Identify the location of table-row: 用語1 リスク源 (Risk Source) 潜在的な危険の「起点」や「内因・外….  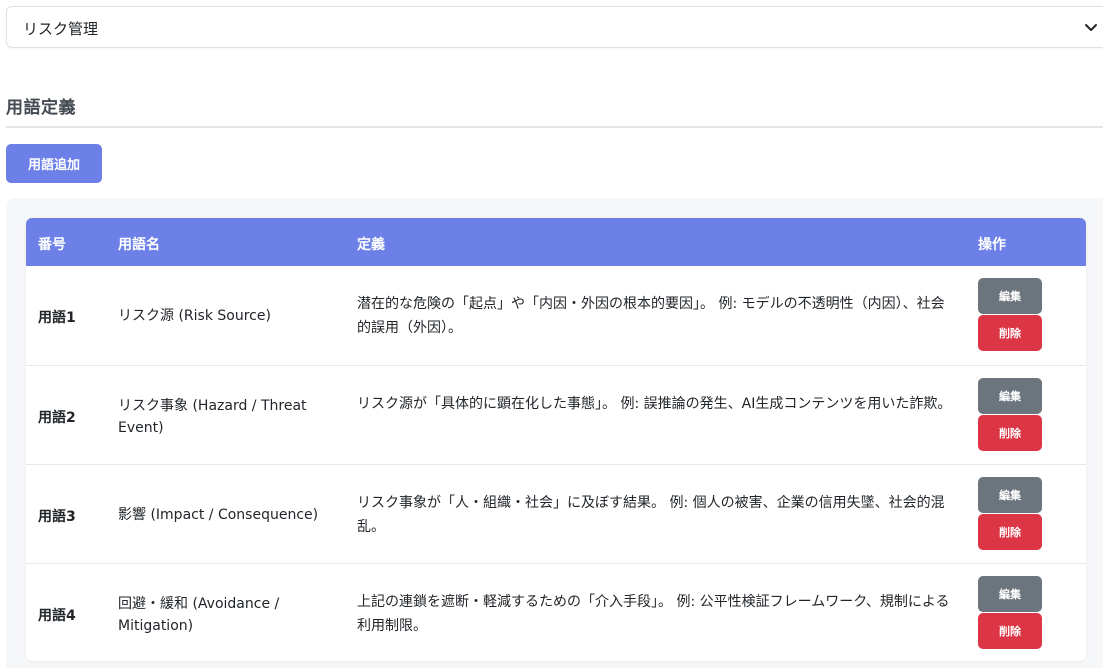
(556, 315).